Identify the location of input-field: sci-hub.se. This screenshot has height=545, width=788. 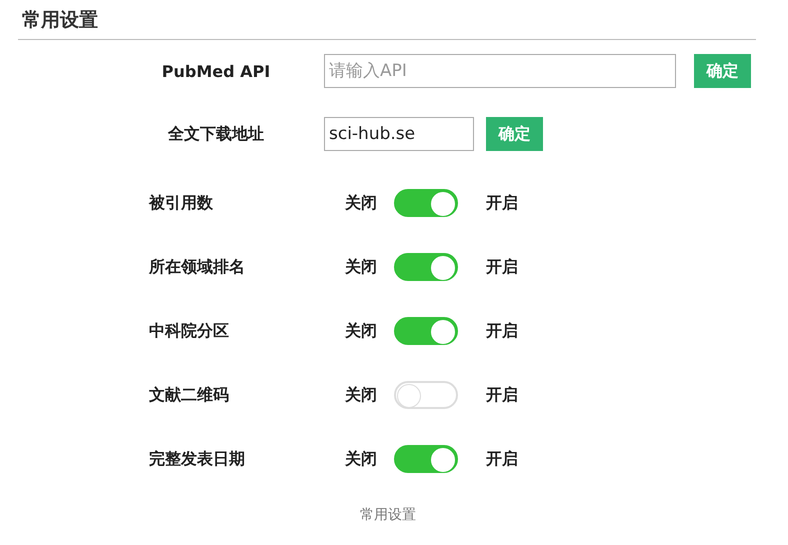
(399, 134).